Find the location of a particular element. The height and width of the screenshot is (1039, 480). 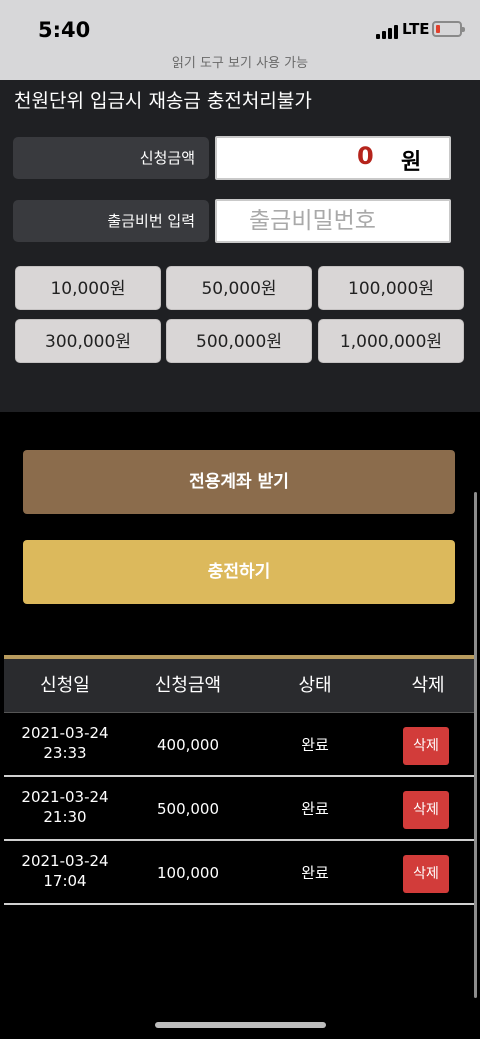

battery-icon is located at coordinates (448, 29).